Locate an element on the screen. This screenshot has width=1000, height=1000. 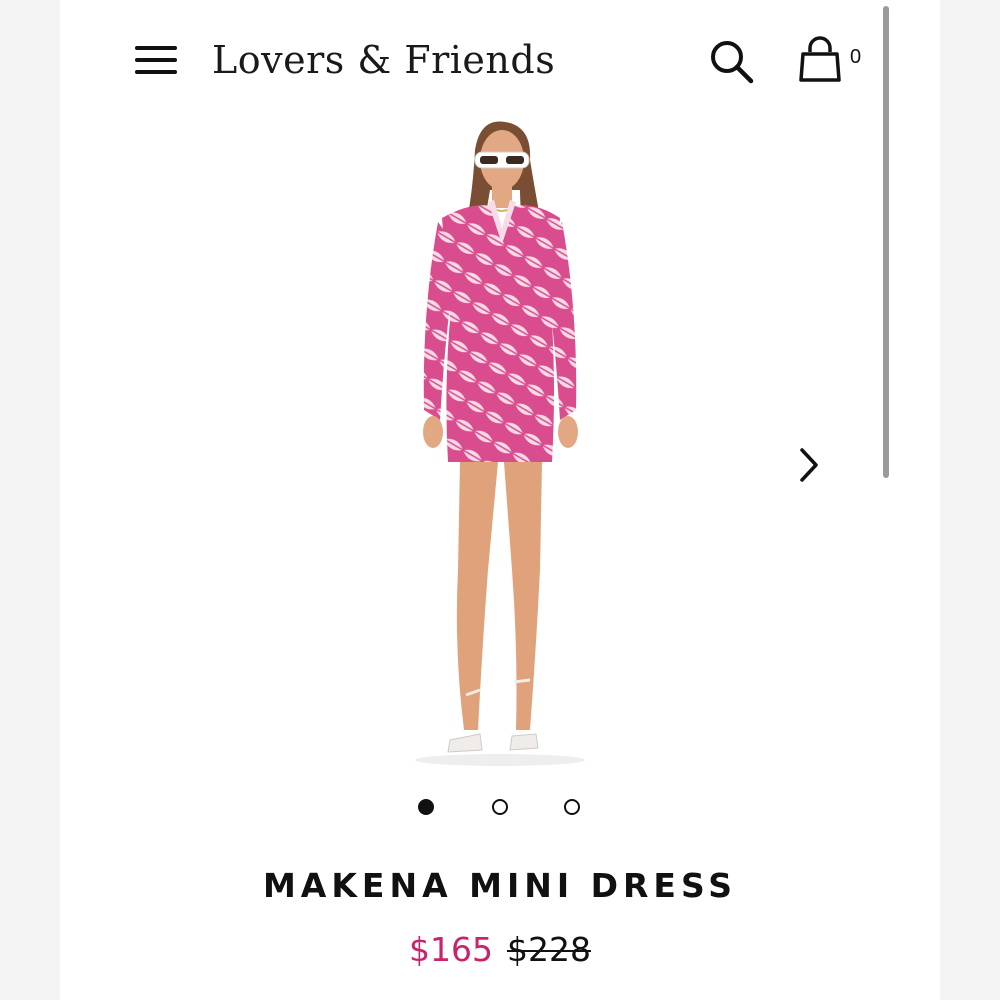
model-illustration is located at coordinates (500, 443).